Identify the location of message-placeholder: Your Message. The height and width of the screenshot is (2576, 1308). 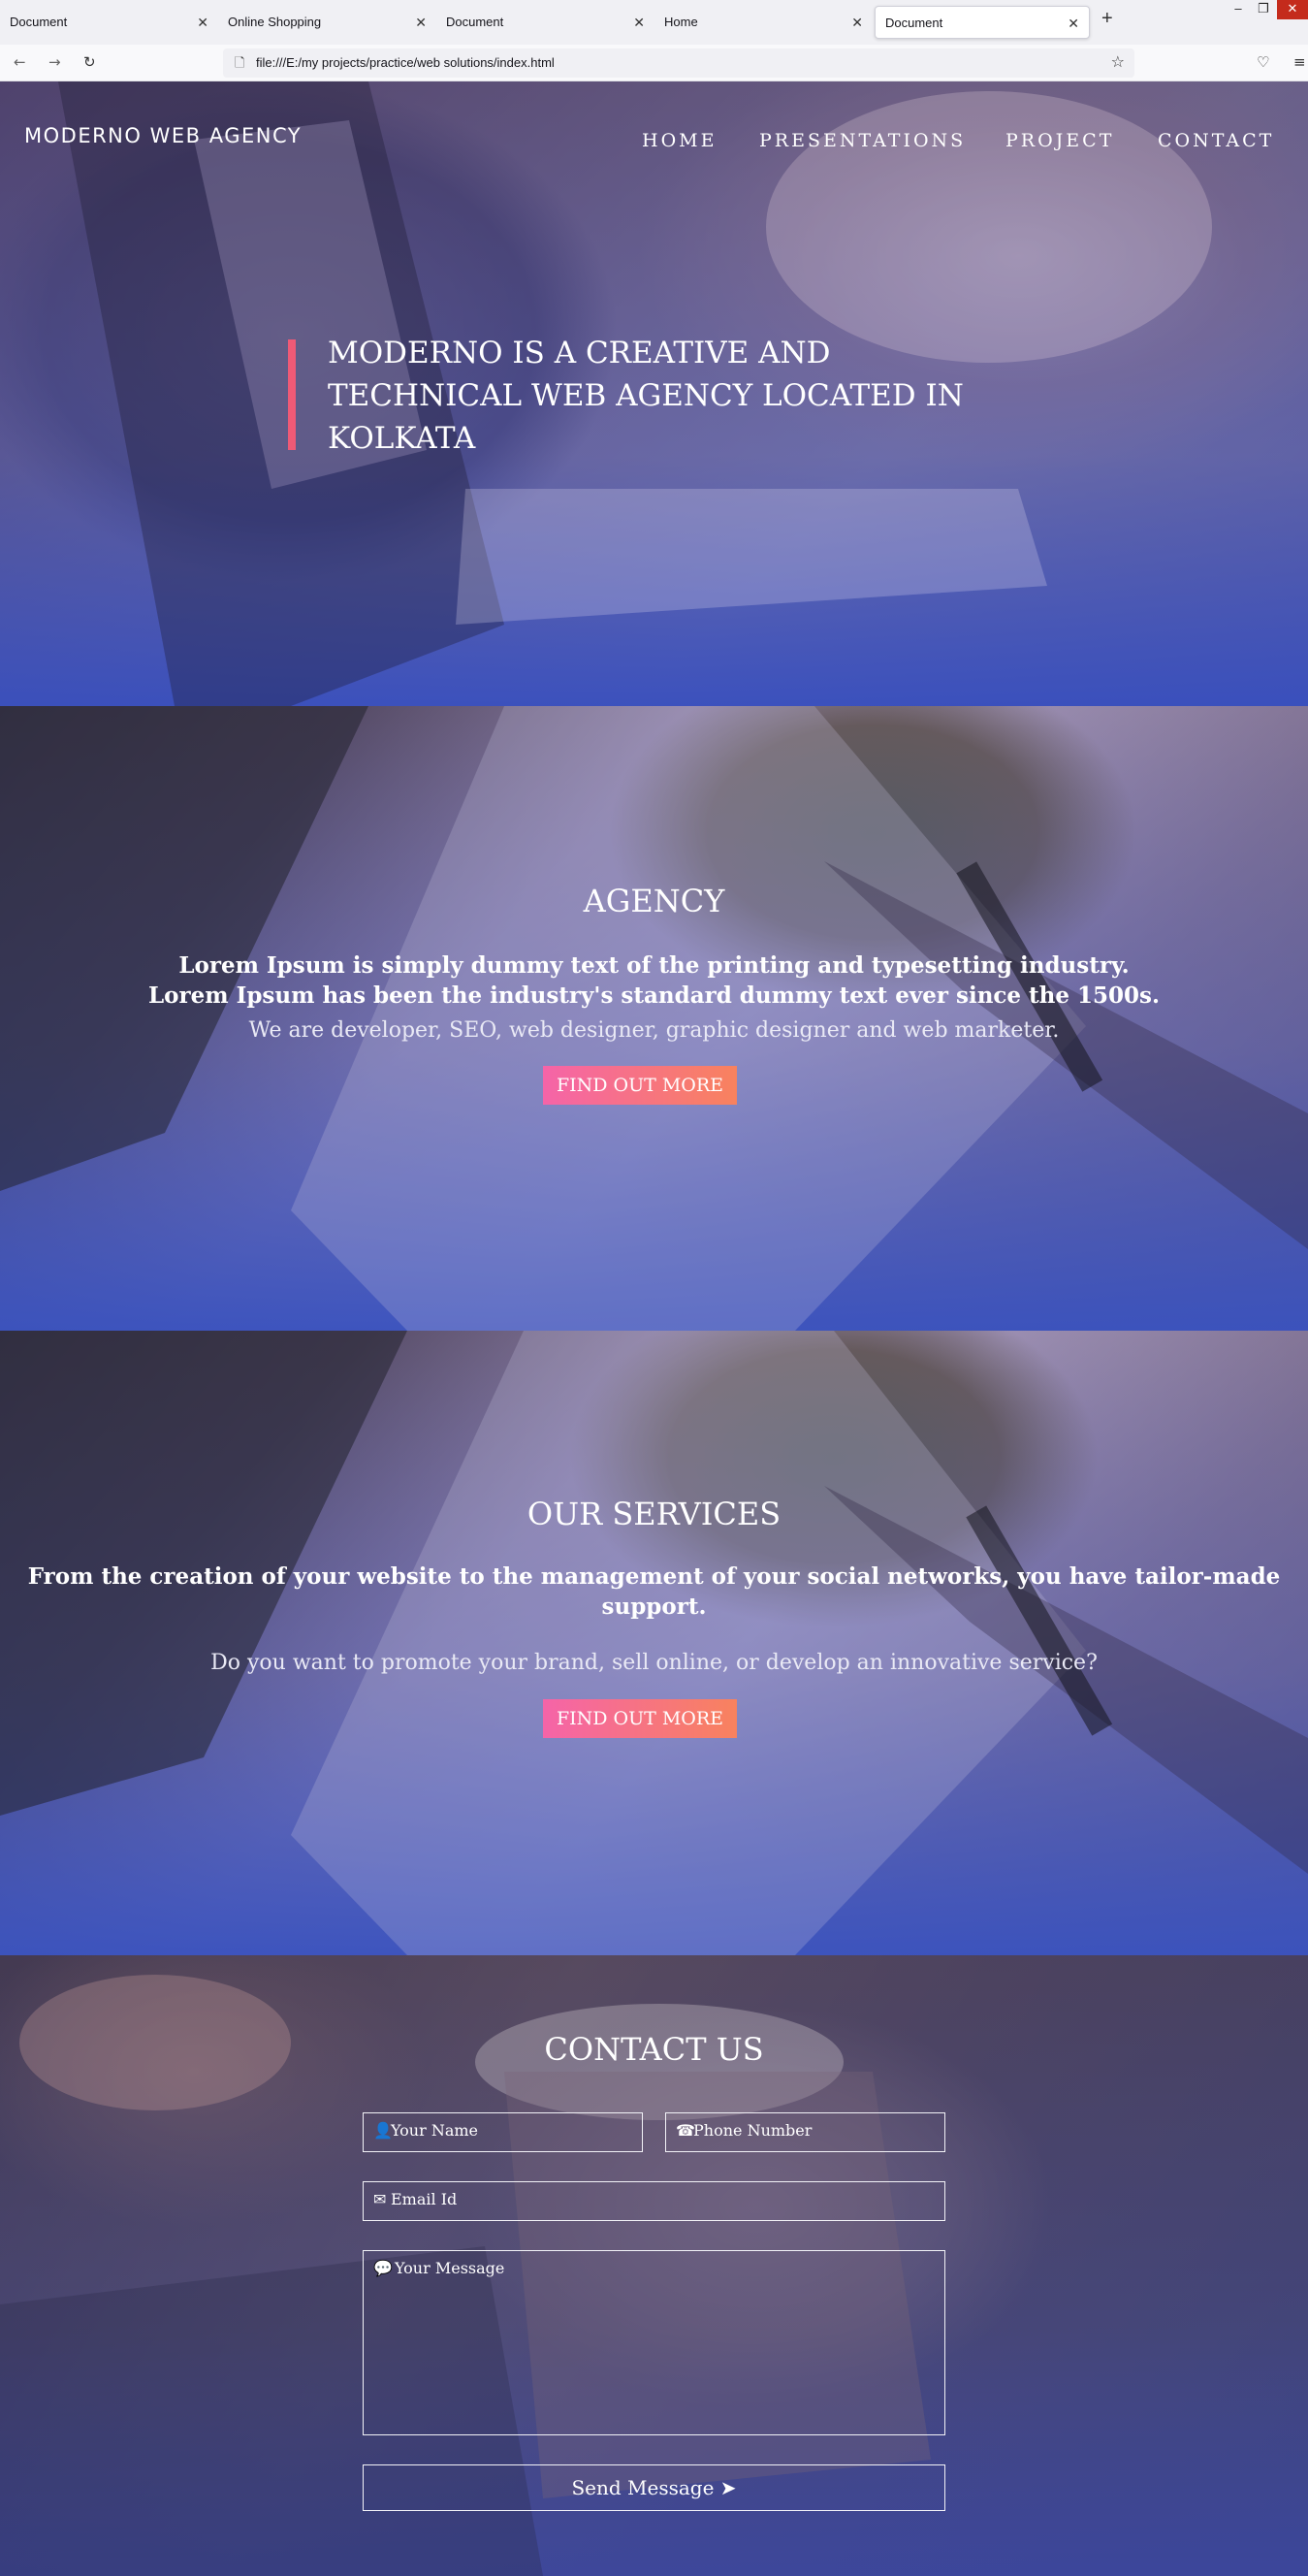
(450, 2268).